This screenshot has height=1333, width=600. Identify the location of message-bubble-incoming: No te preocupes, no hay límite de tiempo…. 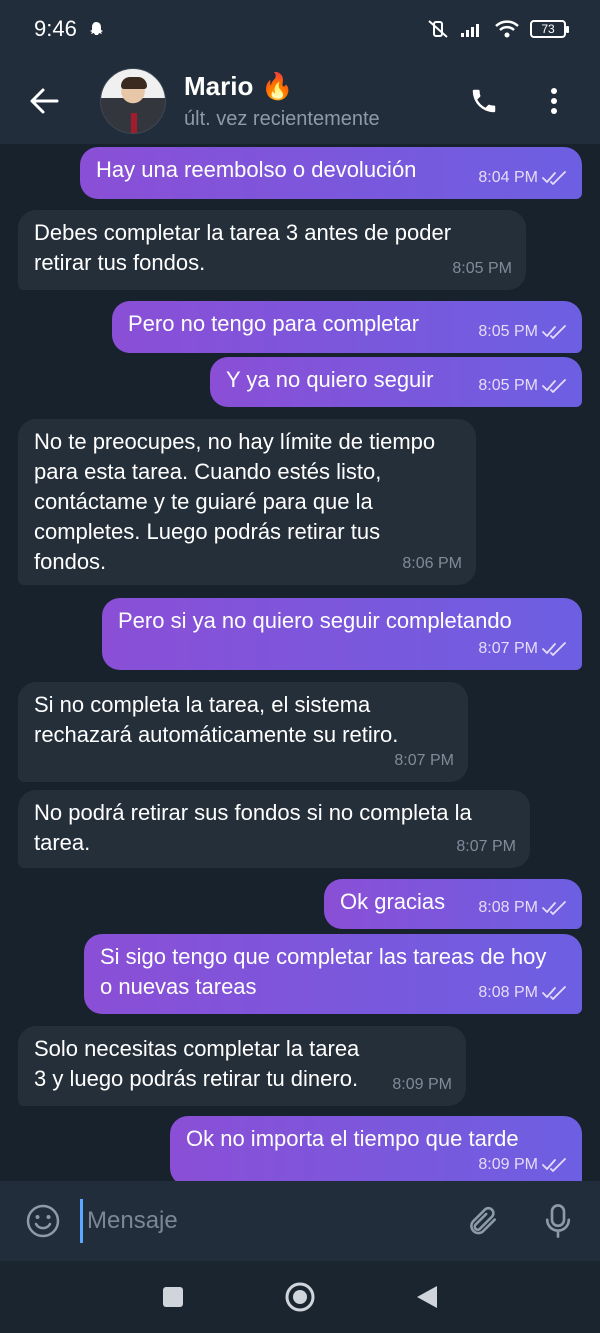
(247, 502).